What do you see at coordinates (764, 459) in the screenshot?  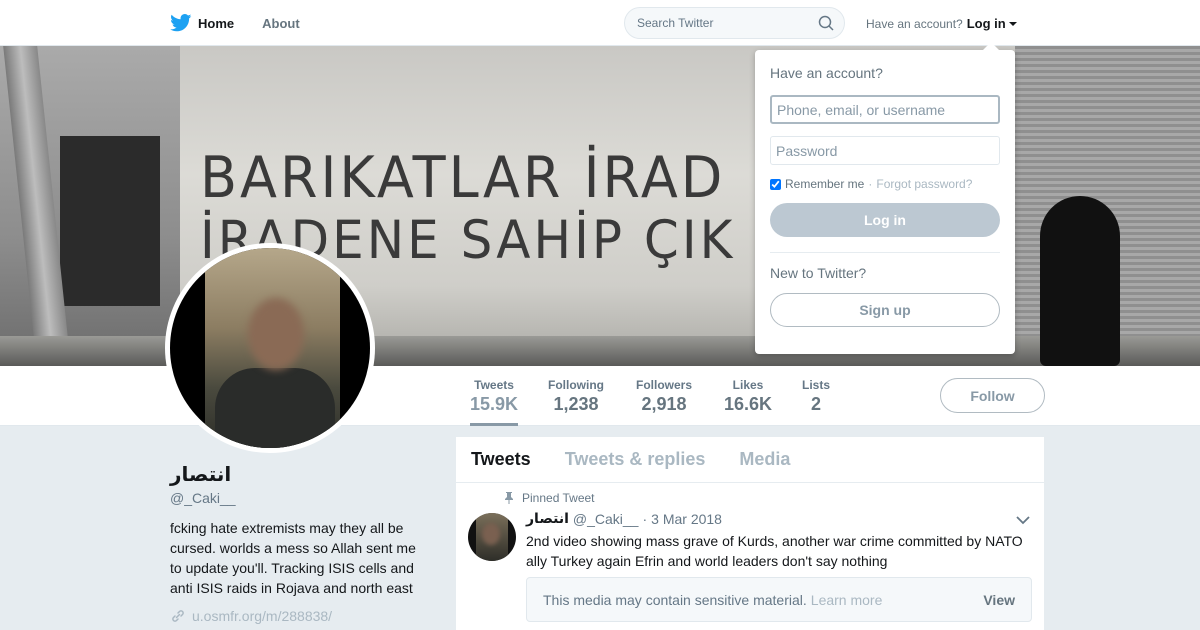 I see `tab-media: Media` at bounding box center [764, 459].